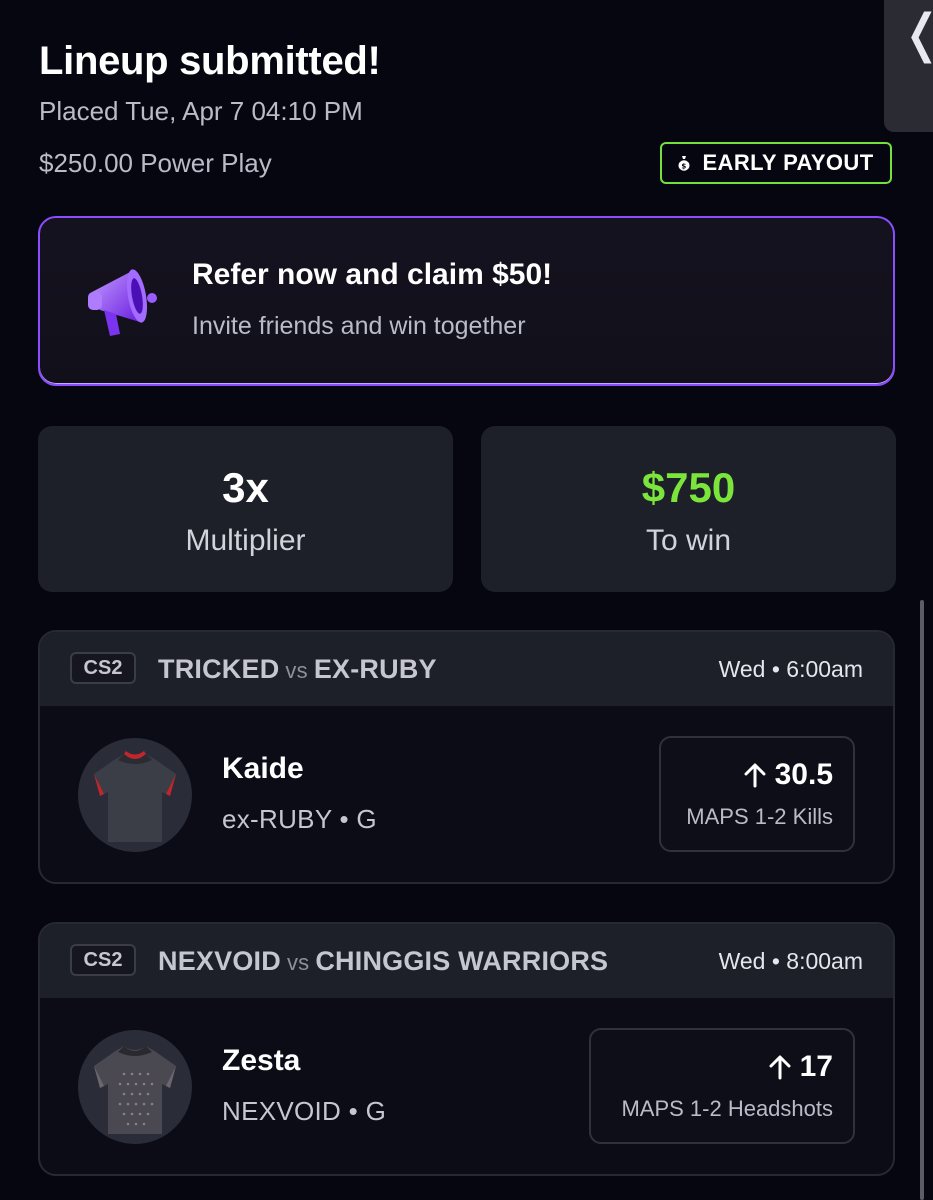 The width and height of the screenshot is (933, 1200). Describe the element at coordinates (122, 302) in the screenshot. I see `megaphone-icon` at that location.